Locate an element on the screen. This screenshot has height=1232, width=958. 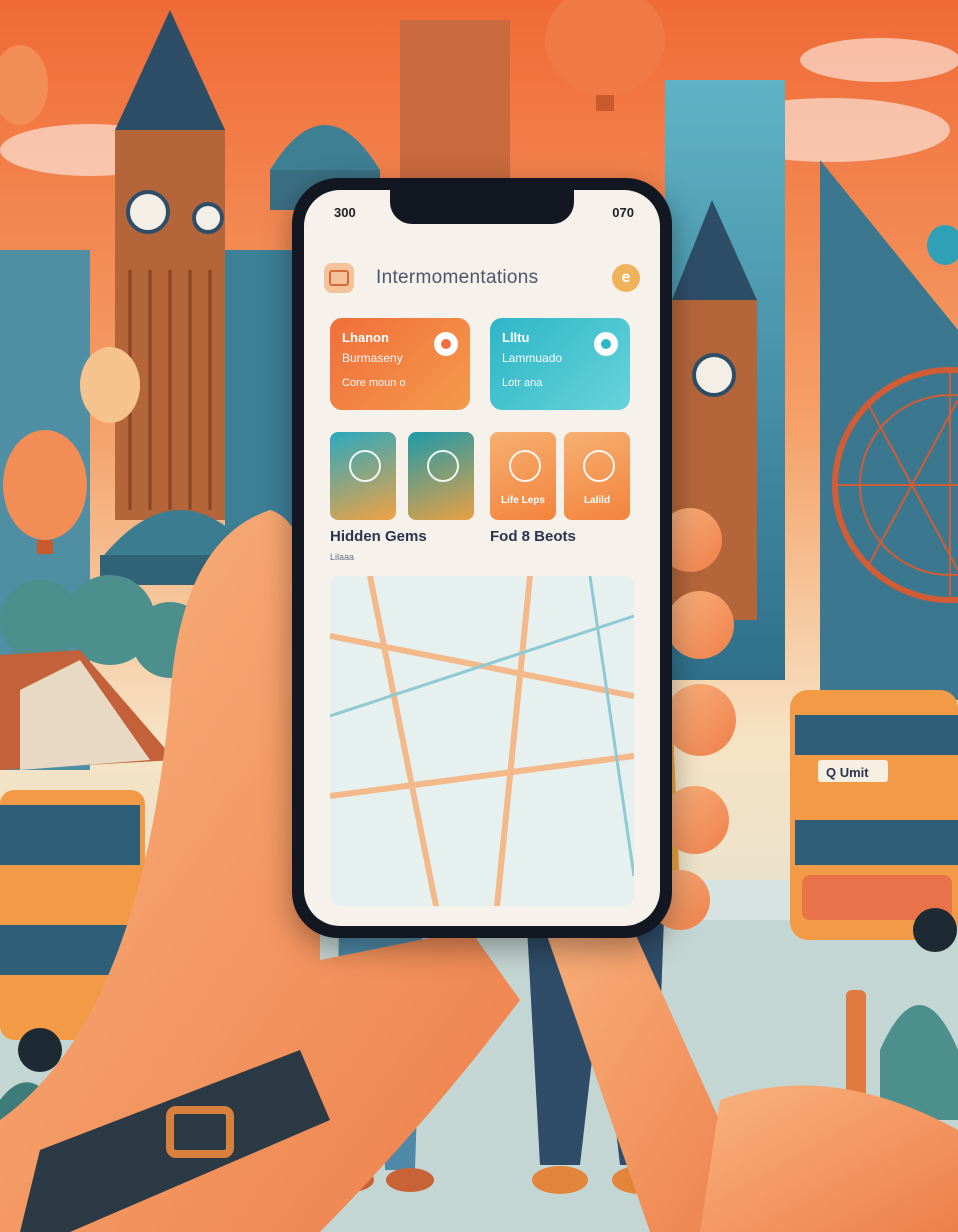
tile-label: Life Leps is located at coordinates (523, 500).